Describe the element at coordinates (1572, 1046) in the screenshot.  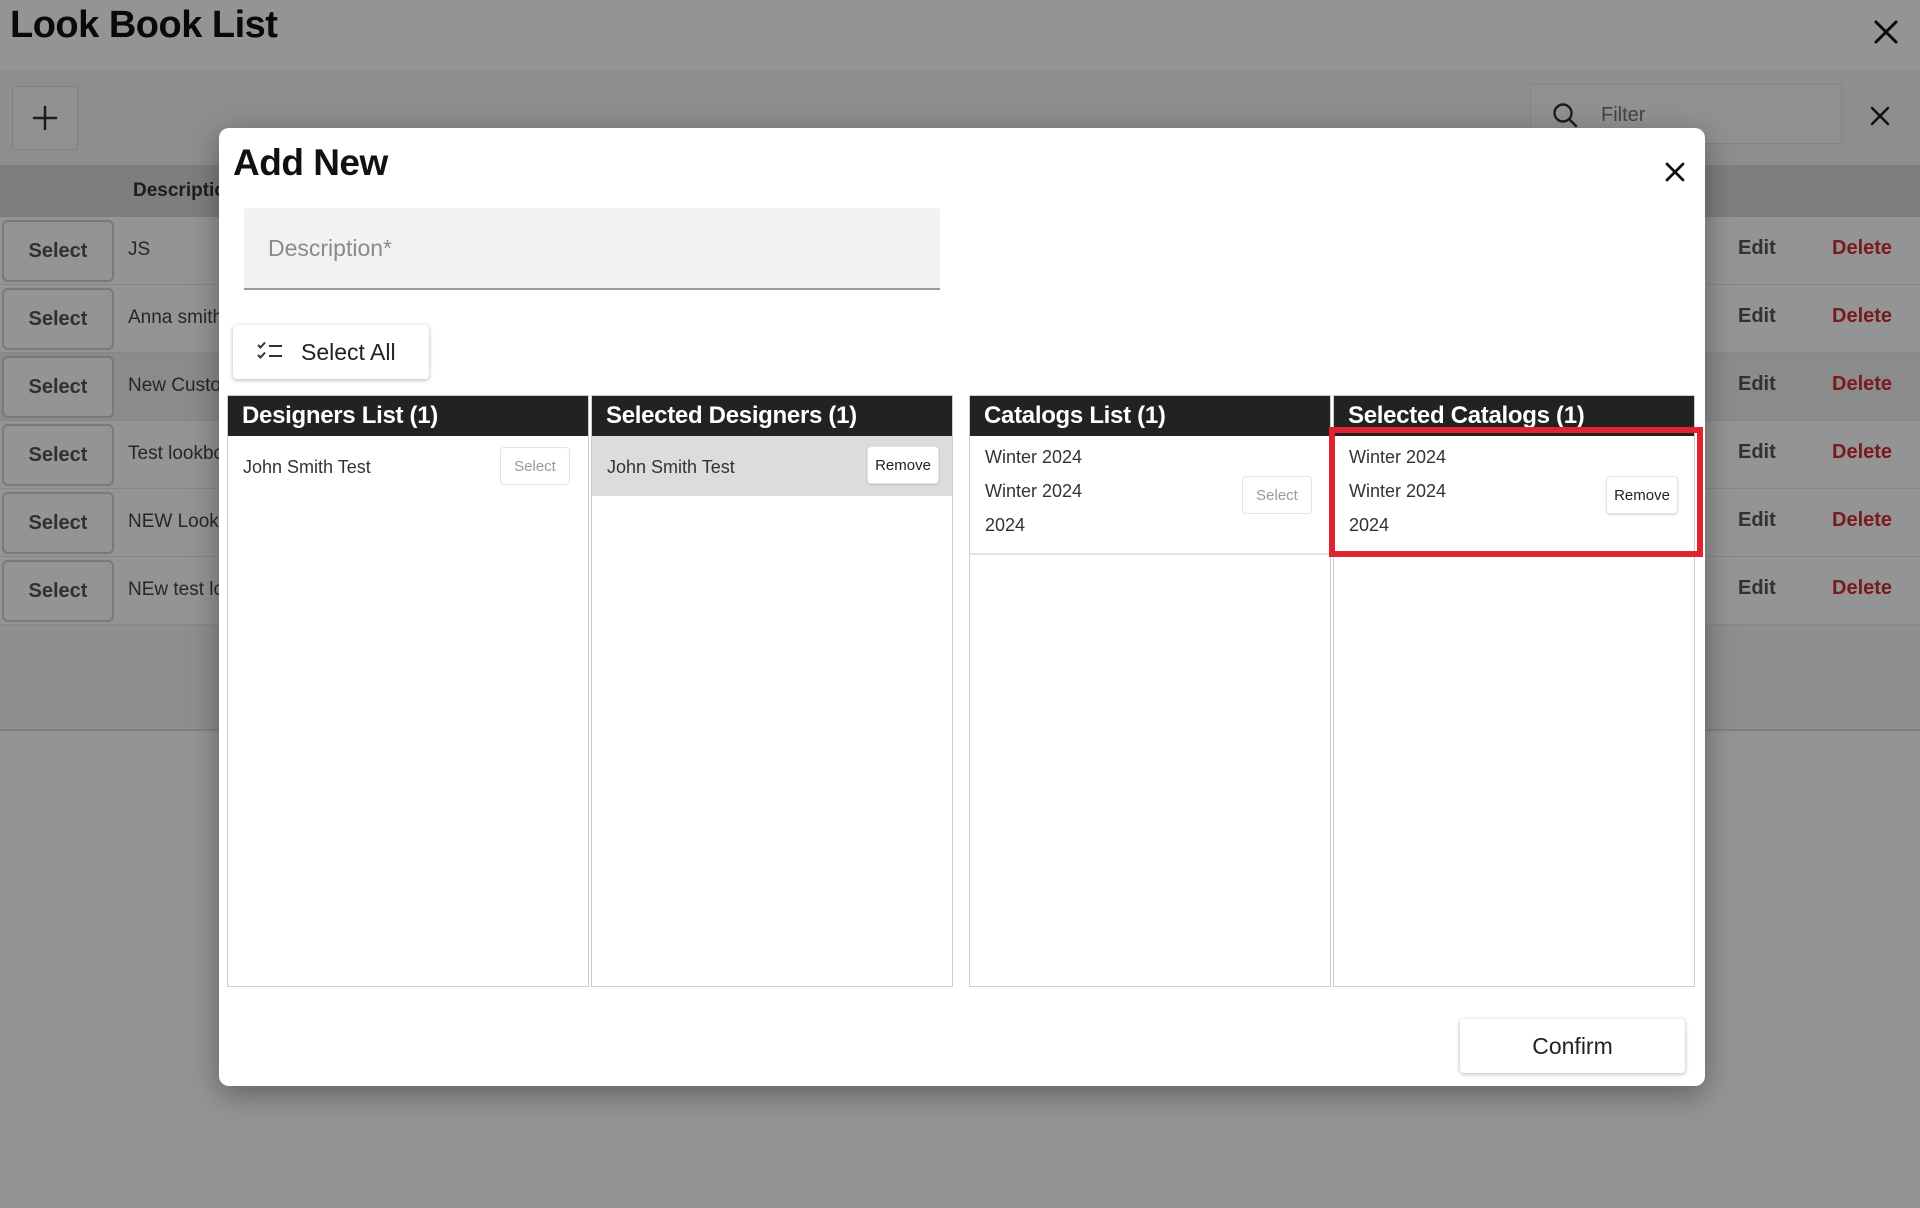
I see `confirm-button: Confirm` at that location.